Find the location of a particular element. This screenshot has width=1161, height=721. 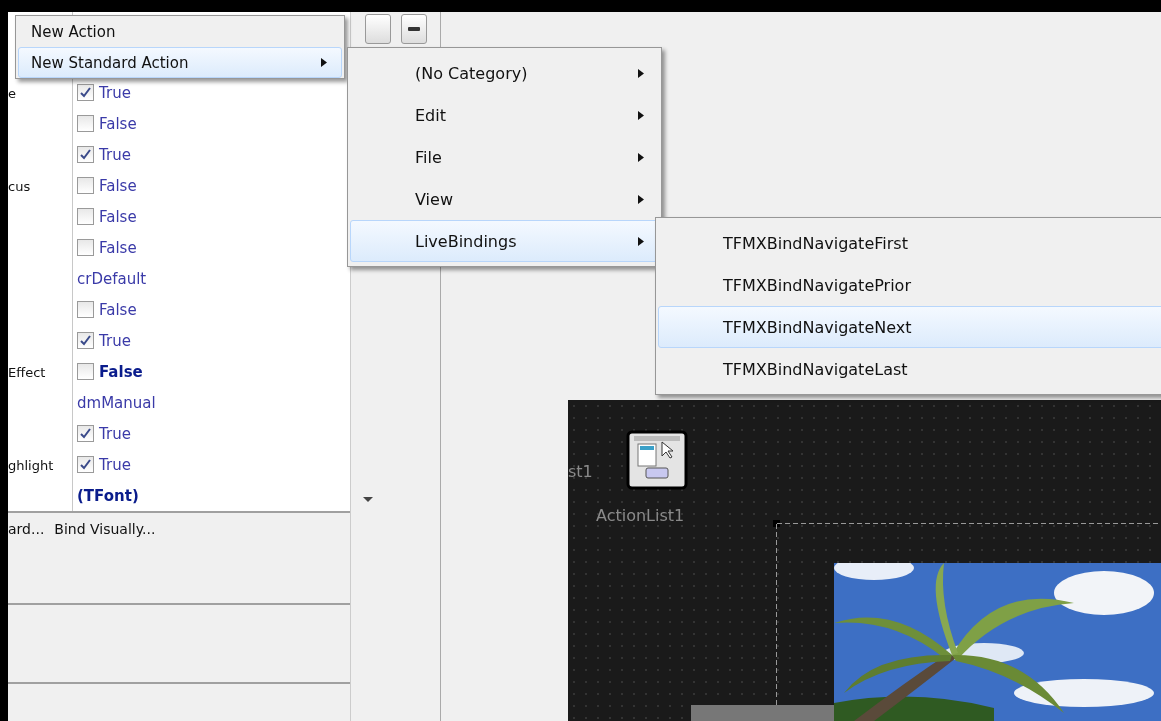

component-label: ActionList1 is located at coordinates (640, 515).